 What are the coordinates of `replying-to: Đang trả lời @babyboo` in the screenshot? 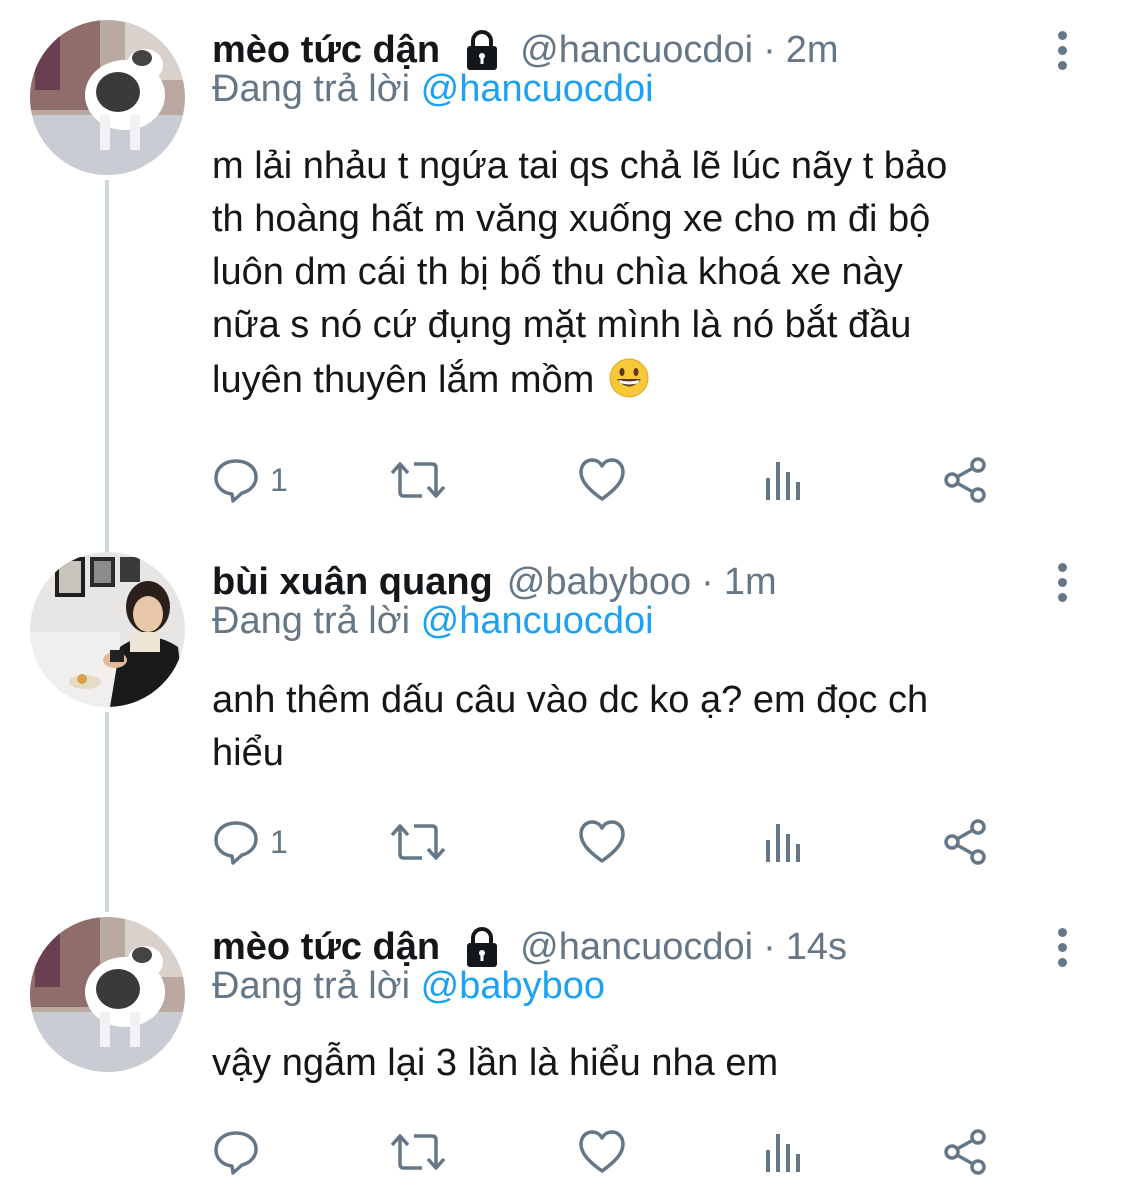 It's located at (408, 986).